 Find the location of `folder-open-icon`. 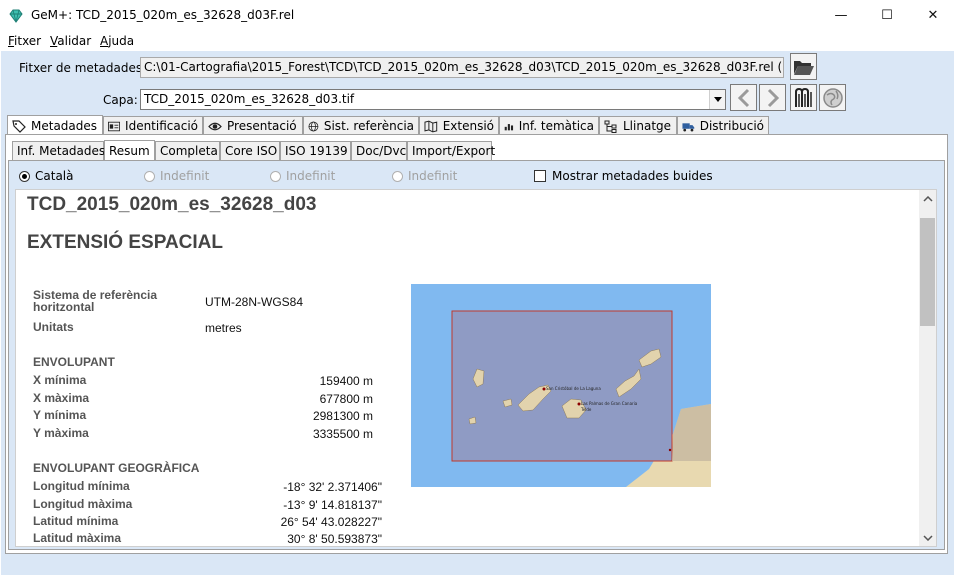

folder-open-icon is located at coordinates (803, 67).